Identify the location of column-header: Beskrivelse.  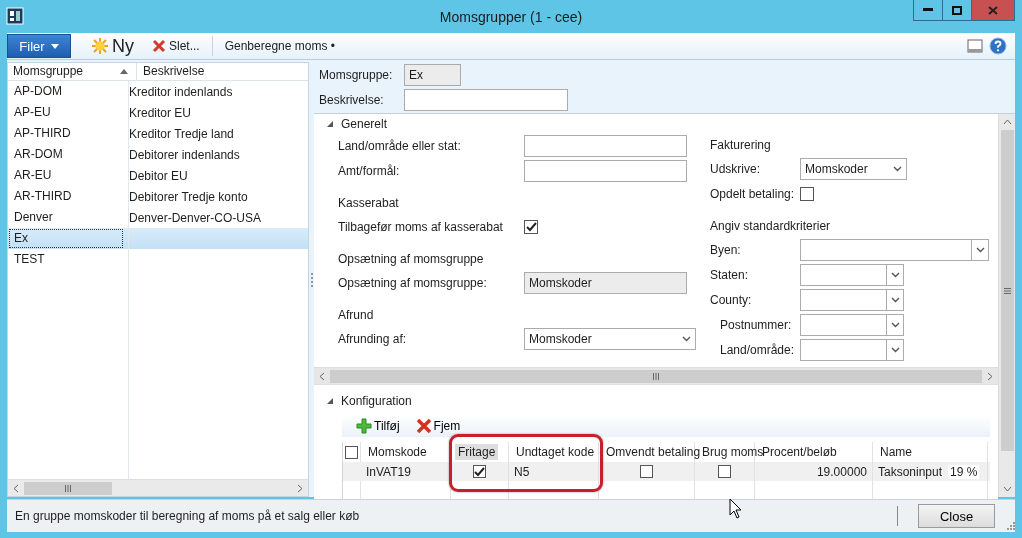
(222, 71).